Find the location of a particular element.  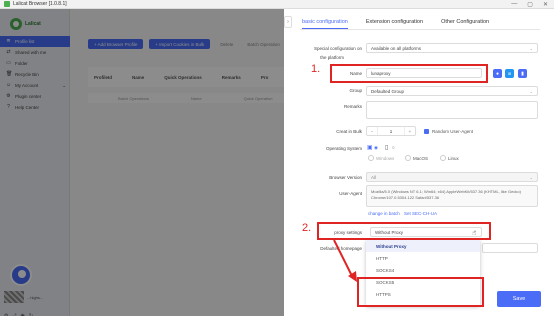

create-bulk-label: Creat in Bulk is located at coordinates (349, 131).